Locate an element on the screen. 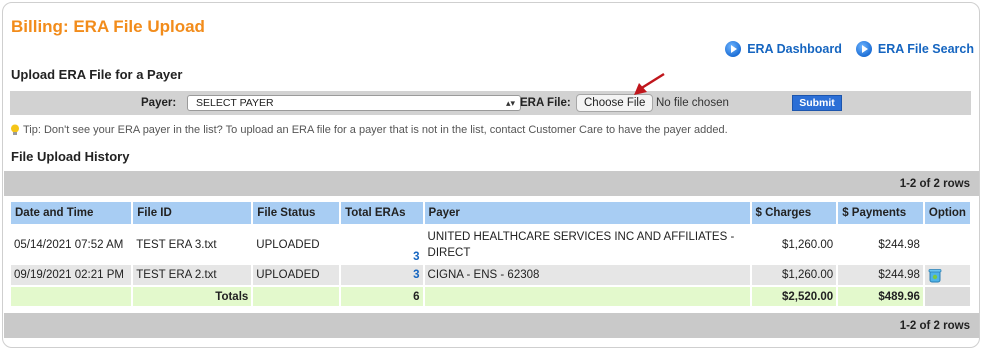  totals-row: Totals 6 $2,520.00 $489.96 is located at coordinates (490, 296).